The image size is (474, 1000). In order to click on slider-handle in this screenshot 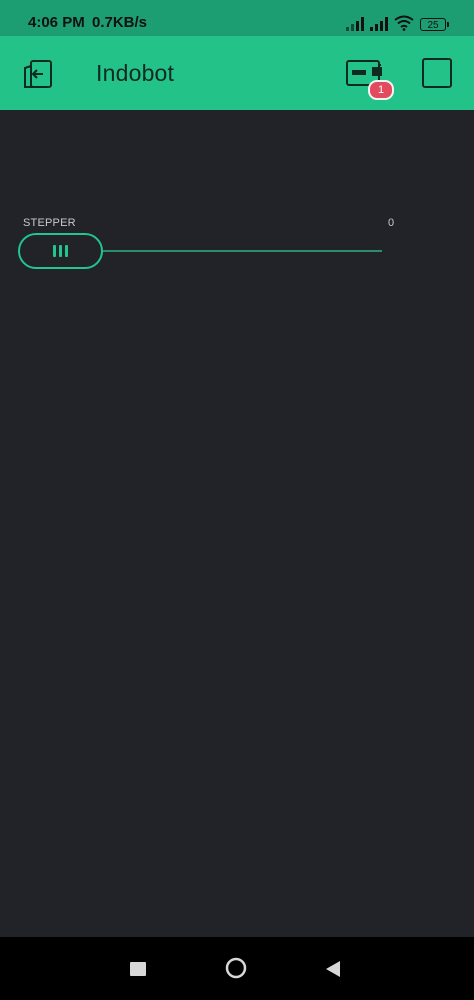, I will do `click(60, 251)`.